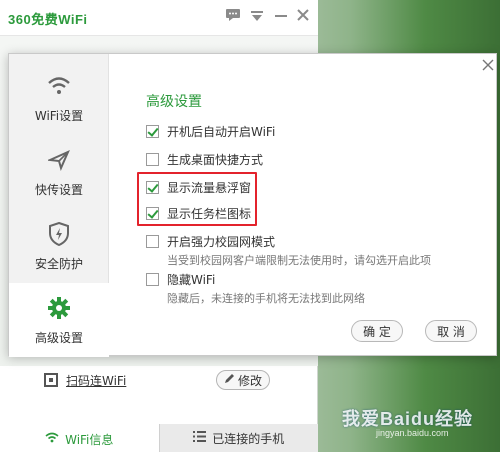  I want to click on app-brand: 360免费WiFi, so click(48, 19).